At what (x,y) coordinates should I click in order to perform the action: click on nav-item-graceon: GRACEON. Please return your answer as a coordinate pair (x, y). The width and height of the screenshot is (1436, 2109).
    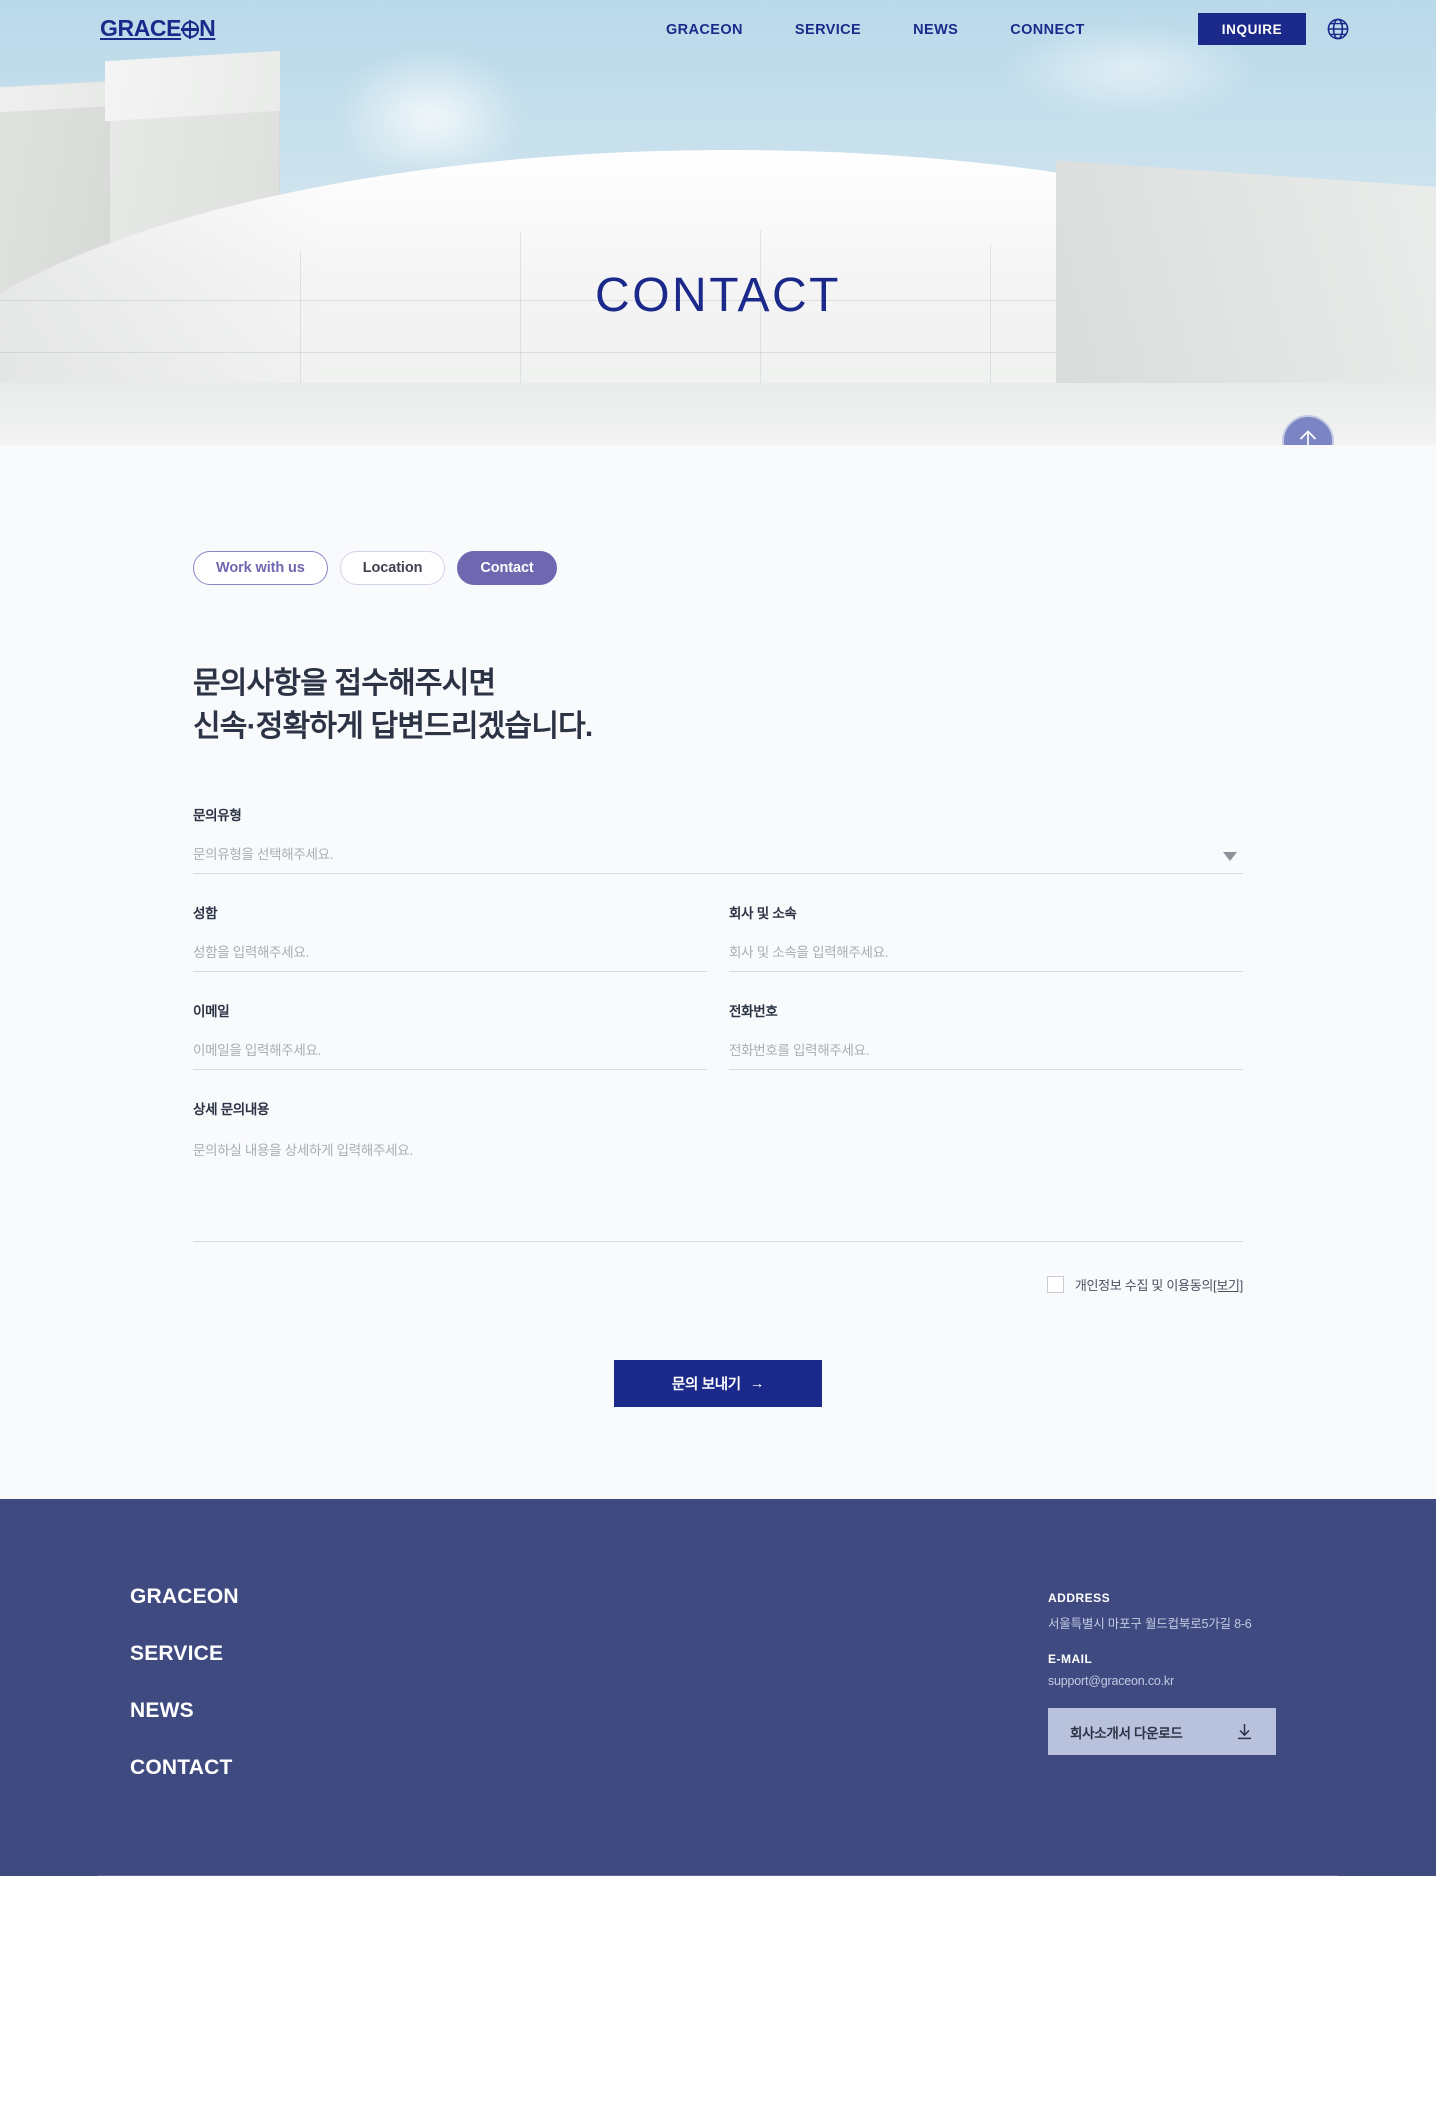
    Looking at the image, I should click on (704, 30).